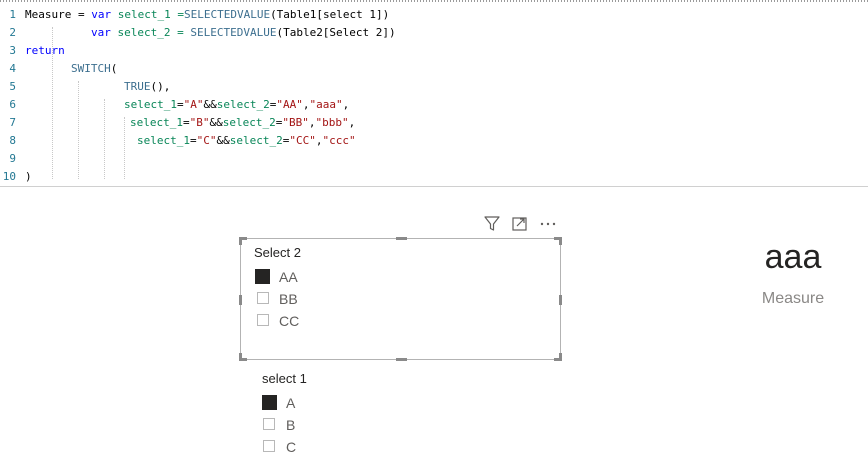  I want to click on line-code: ), so click(28, 177).